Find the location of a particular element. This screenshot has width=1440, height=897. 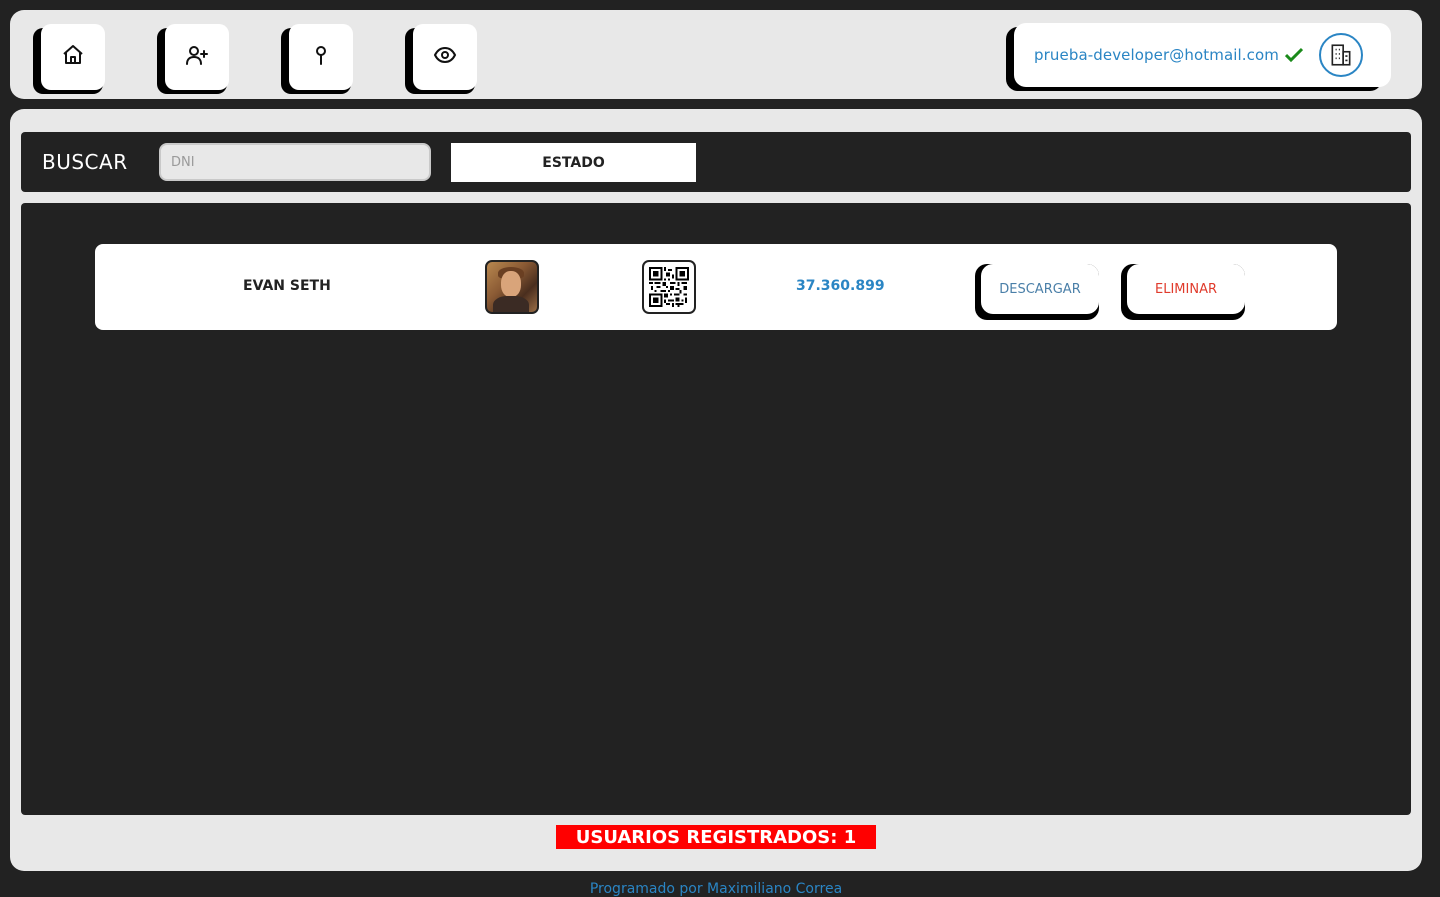

user-dni: 37.360.899 is located at coordinates (840, 286).